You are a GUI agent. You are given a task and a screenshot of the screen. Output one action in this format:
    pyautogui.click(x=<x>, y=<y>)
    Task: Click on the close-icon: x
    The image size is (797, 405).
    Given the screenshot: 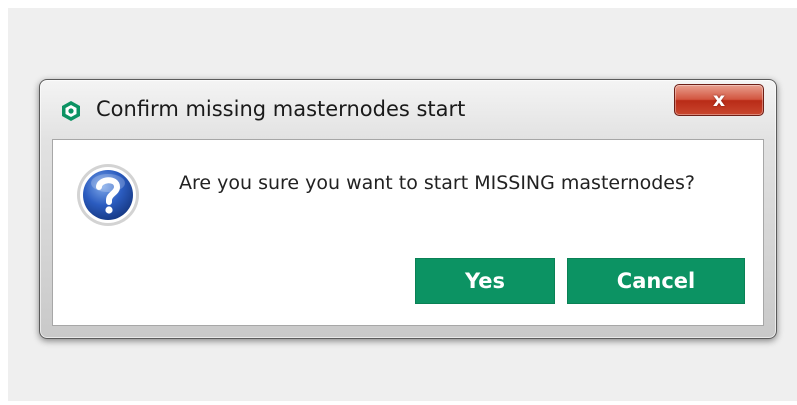 What is the action you would take?
    pyautogui.click(x=719, y=99)
    